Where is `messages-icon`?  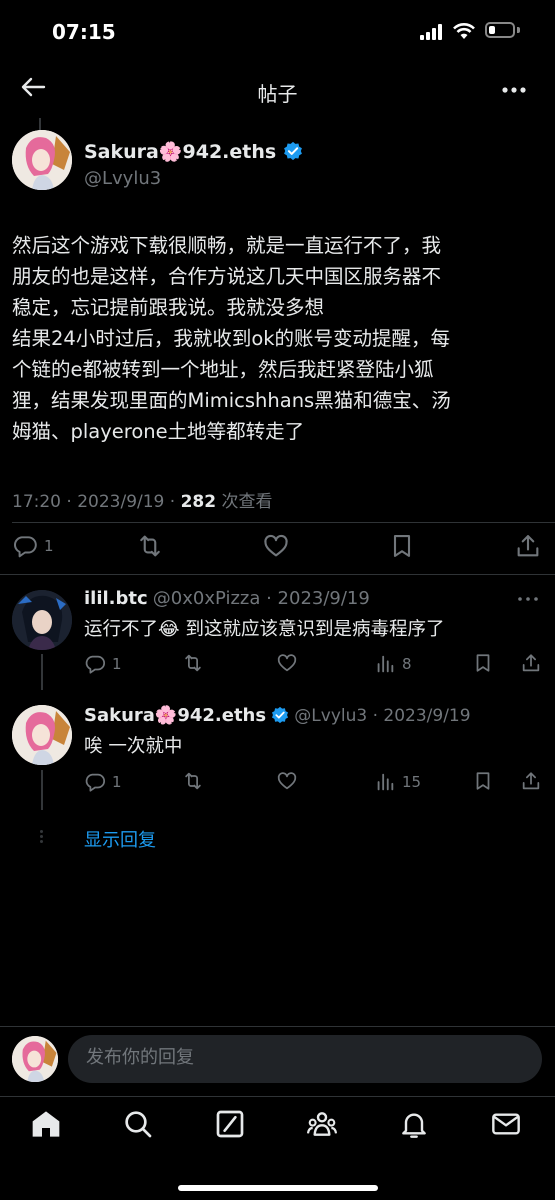 messages-icon is located at coordinates (506, 1124).